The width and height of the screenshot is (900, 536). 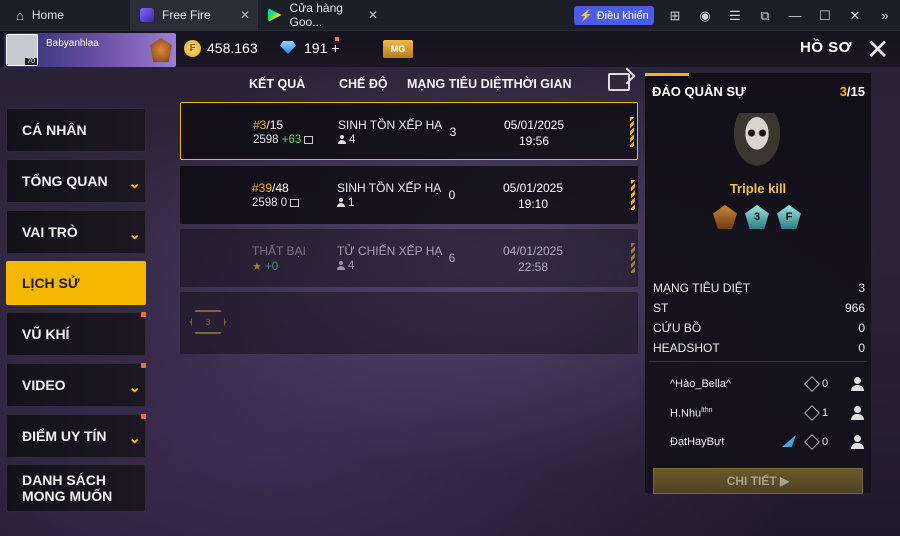 What do you see at coordinates (65, 15) in the screenshot?
I see `tab-home: ⌂ Home` at bounding box center [65, 15].